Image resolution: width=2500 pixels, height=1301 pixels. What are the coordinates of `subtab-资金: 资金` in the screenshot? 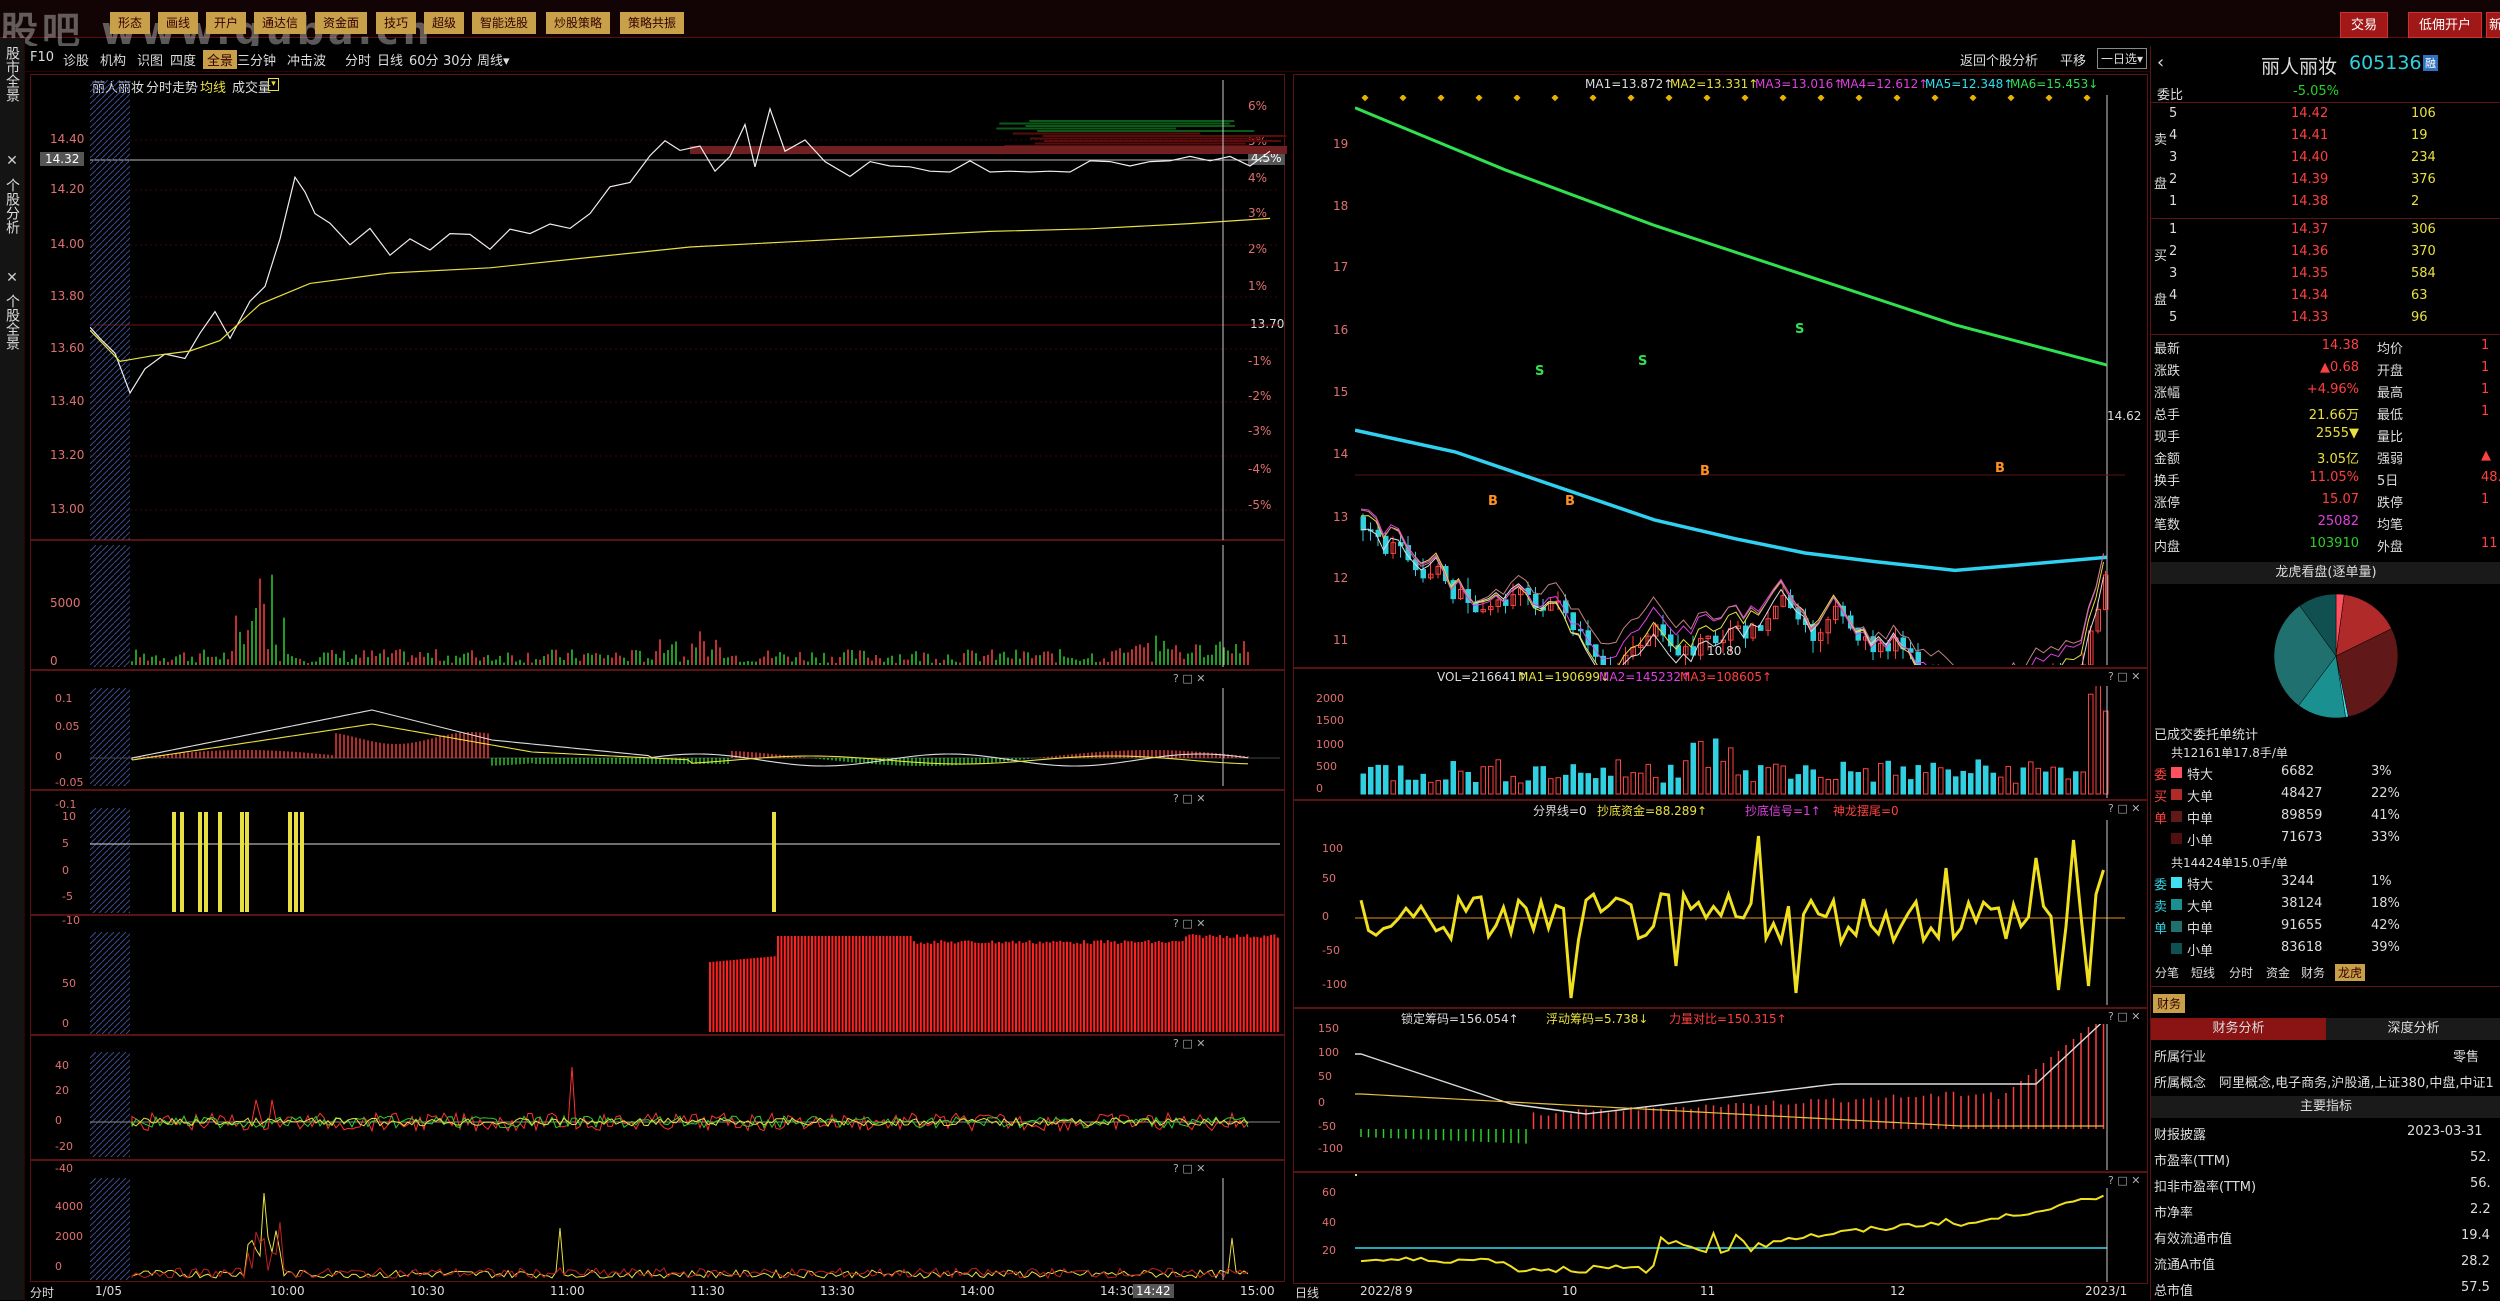 It's located at (2278, 972).